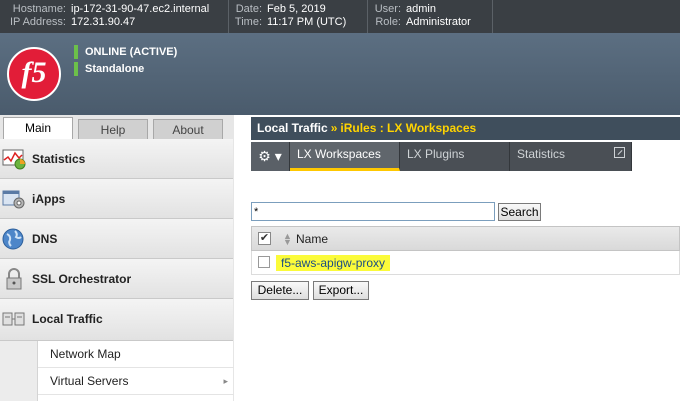  I want to click on local-traffic-submenu: Network Map Virtual Servers ▸, so click(135, 371).